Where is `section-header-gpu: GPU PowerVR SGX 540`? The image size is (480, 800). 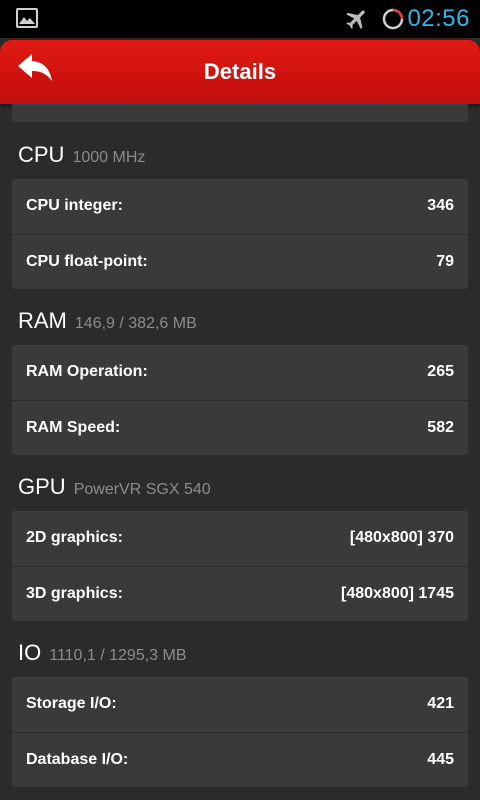
section-header-gpu: GPU PowerVR SGX 540 is located at coordinates (114, 487).